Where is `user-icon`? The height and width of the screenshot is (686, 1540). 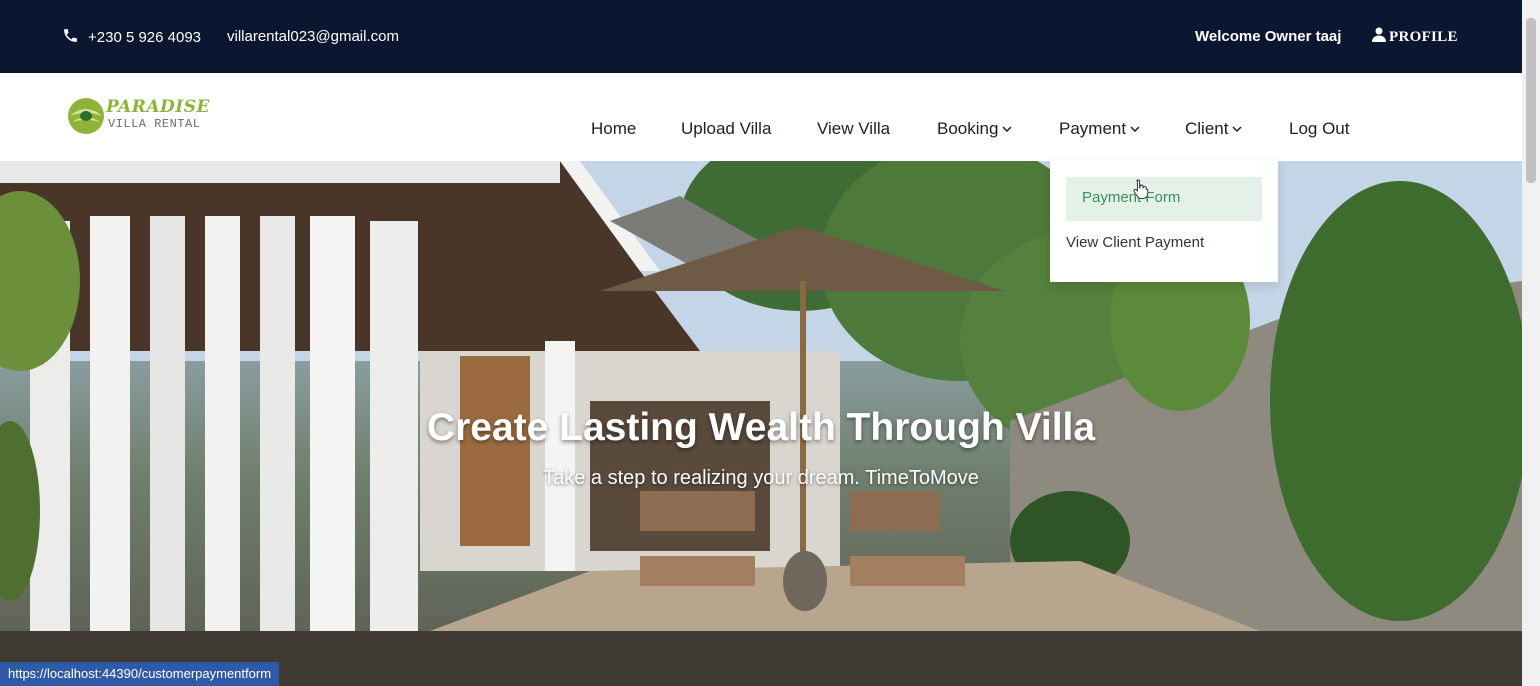
user-icon is located at coordinates (1379, 37).